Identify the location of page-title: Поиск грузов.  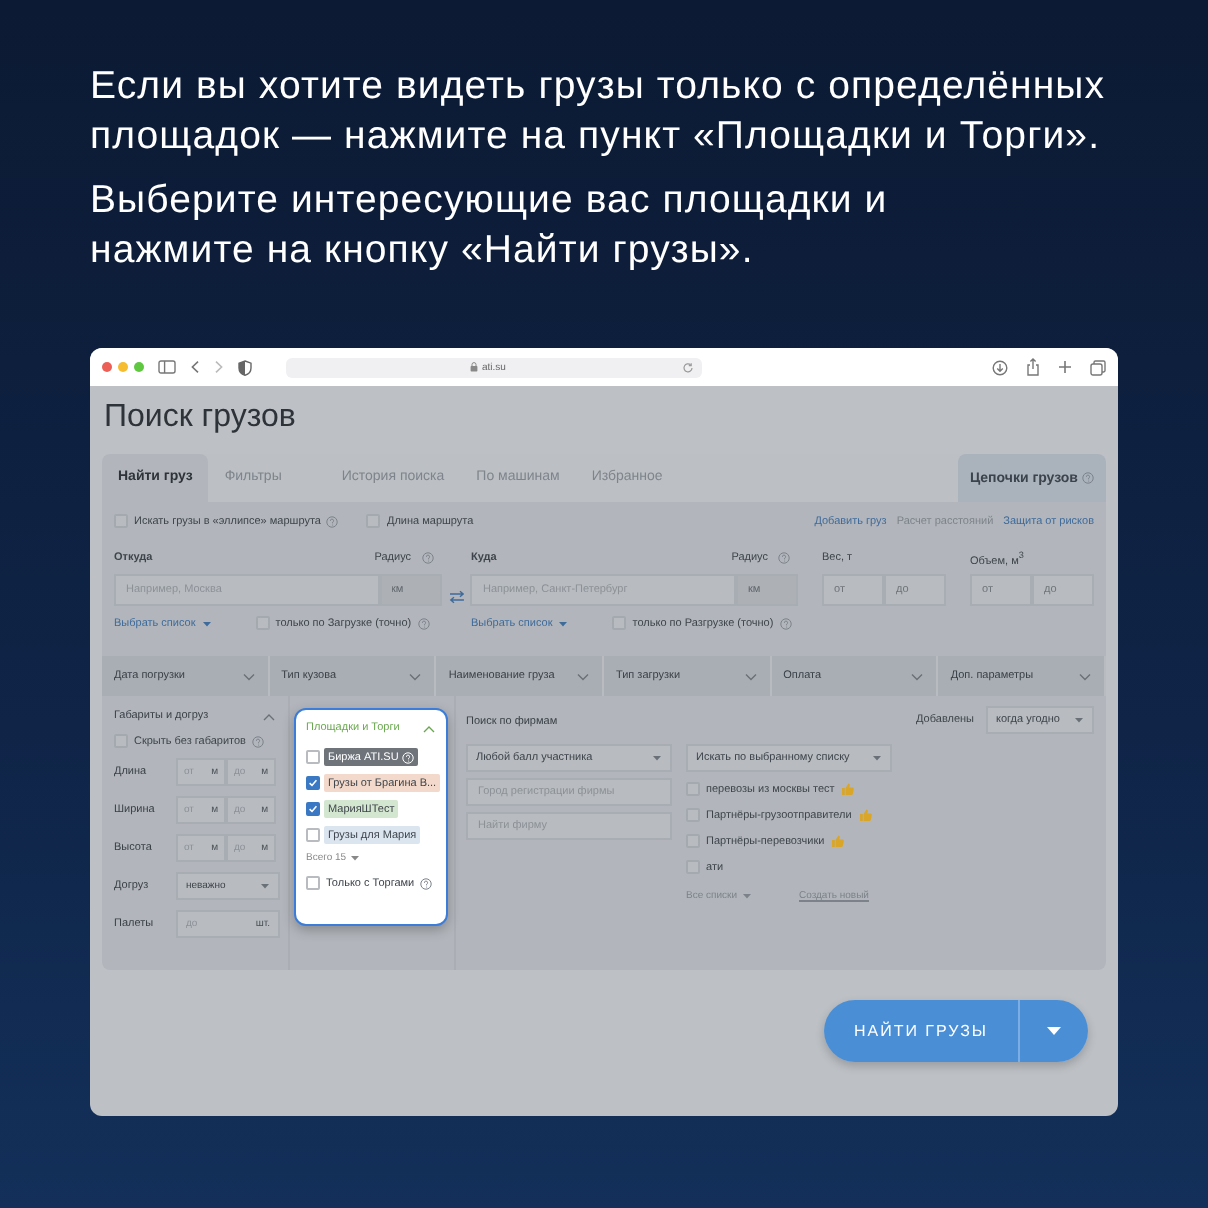
(201, 418).